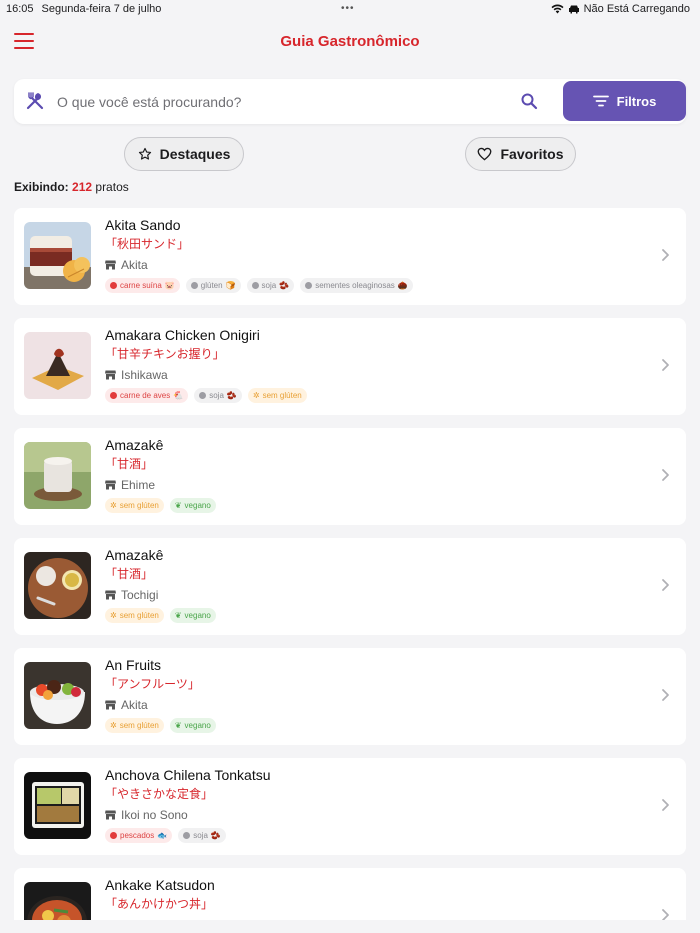 The image size is (700, 933). Describe the element at coordinates (282, 101) in the screenshot. I see `search-input` at that location.